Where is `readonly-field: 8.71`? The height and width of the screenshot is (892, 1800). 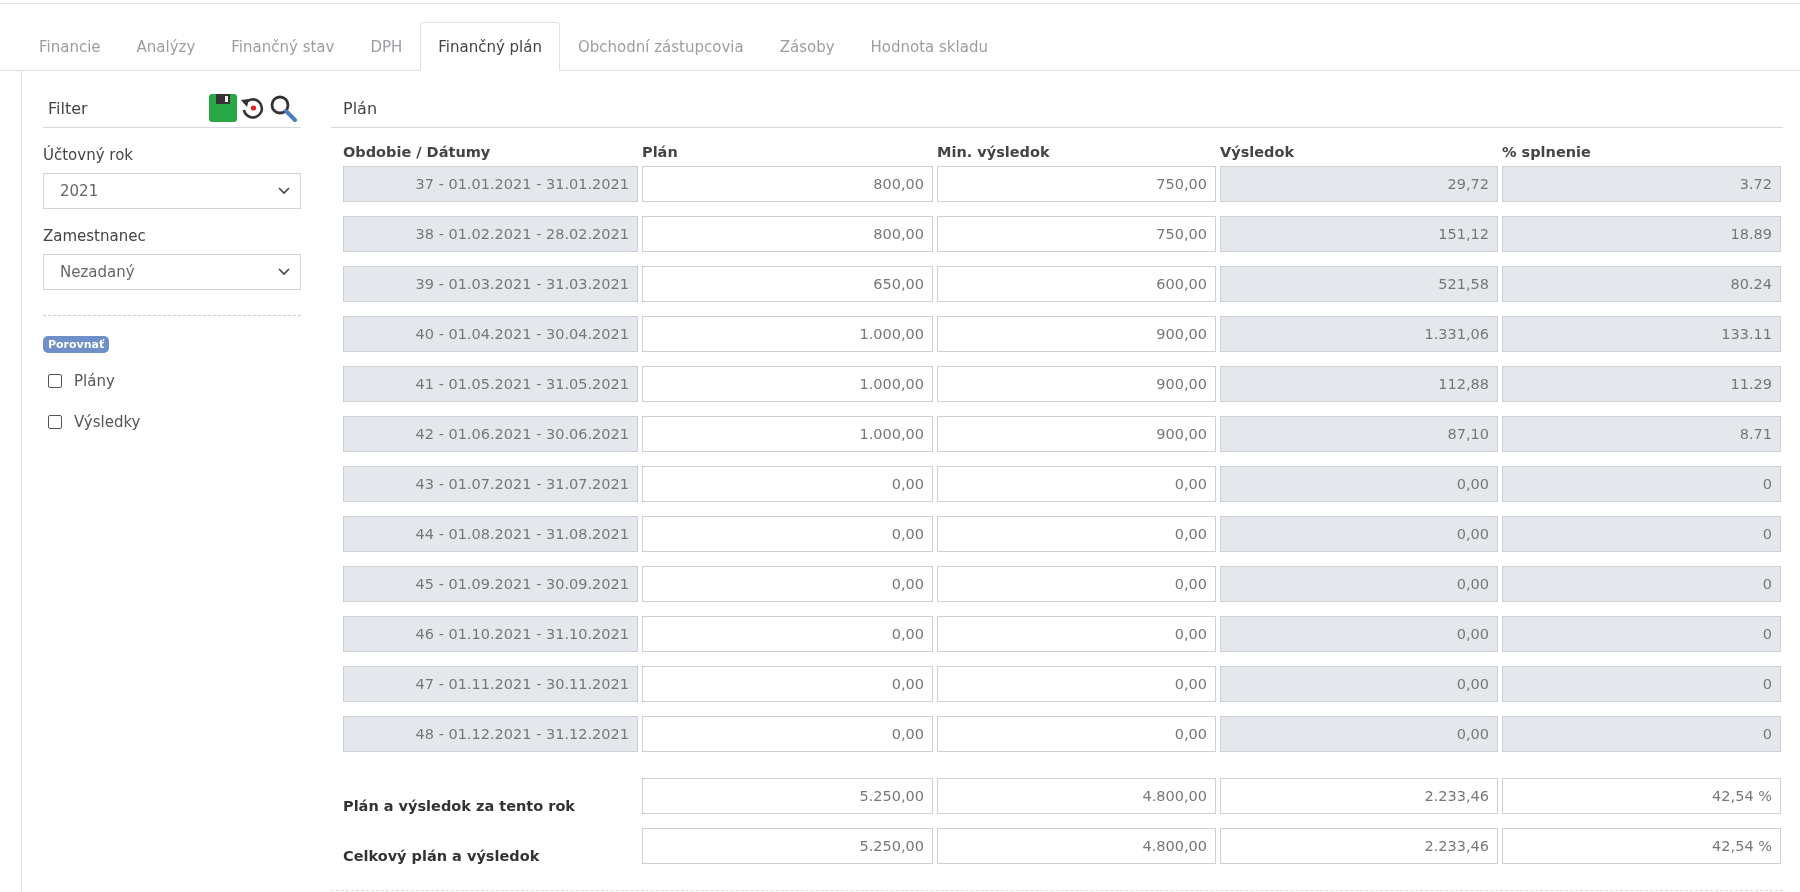 readonly-field: 8.71 is located at coordinates (1641, 434).